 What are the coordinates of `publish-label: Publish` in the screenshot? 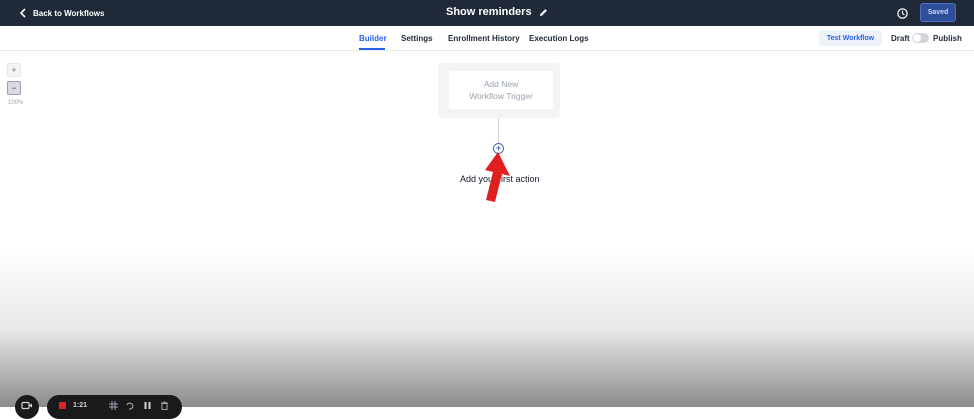 It's located at (947, 38).